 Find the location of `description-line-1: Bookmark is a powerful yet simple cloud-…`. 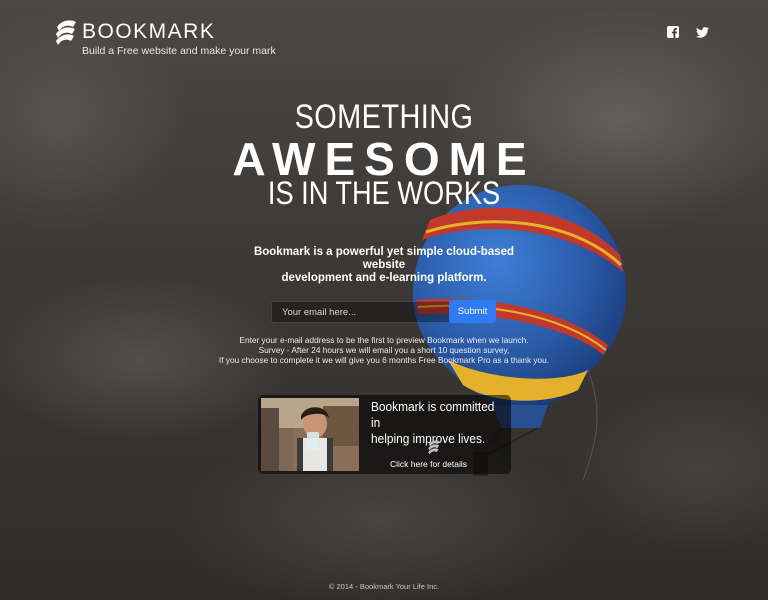

description-line-1: Bookmark is a powerful yet simple cloud-… is located at coordinates (384, 258).